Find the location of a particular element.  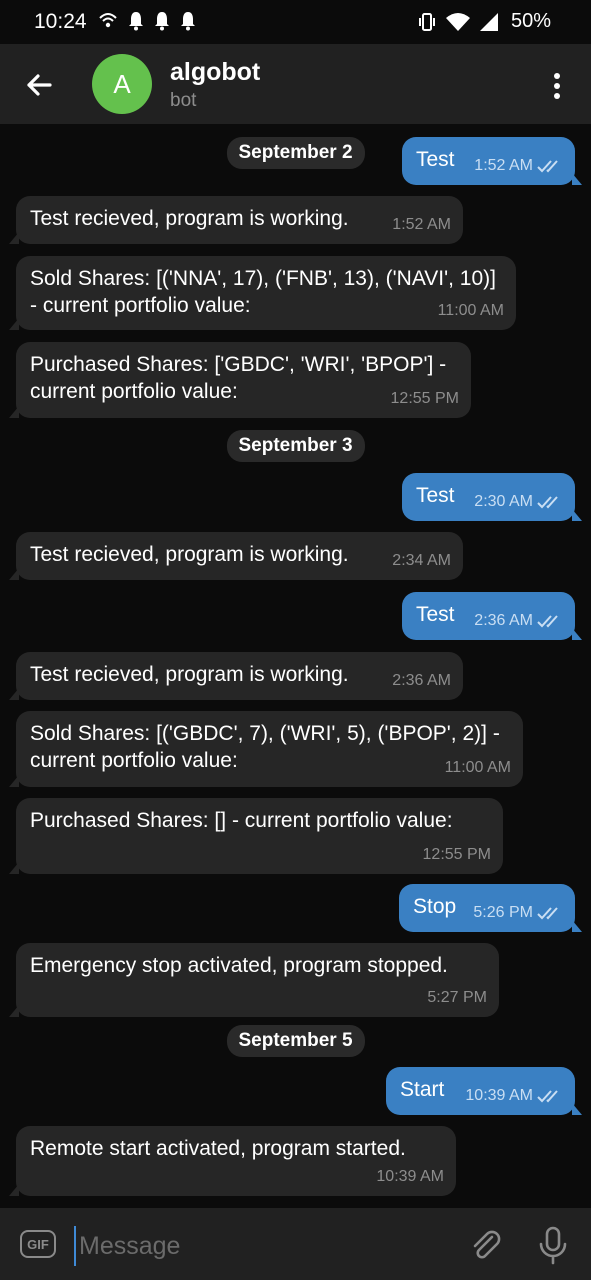

message-meta: 2:36 AM is located at coordinates (518, 620).